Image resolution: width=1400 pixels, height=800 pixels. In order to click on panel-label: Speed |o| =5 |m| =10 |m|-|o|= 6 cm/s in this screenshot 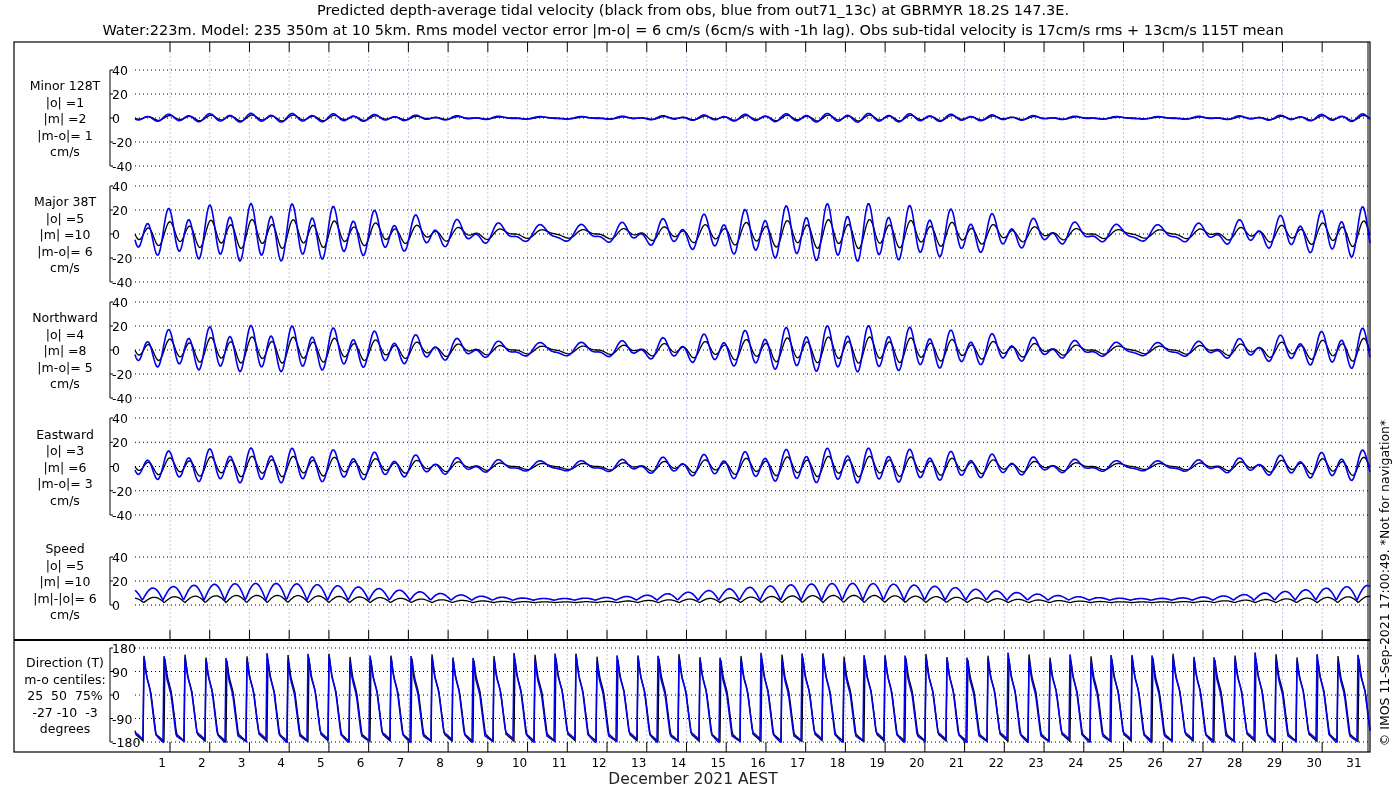, I will do `click(65, 581)`.